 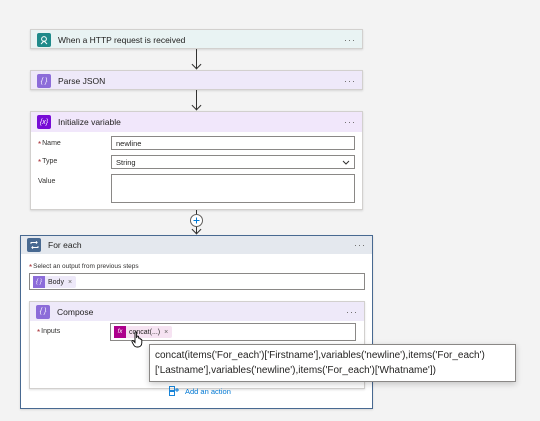 I want to click on parse-json-header: { } Parse JSON ···, so click(x=196, y=81).